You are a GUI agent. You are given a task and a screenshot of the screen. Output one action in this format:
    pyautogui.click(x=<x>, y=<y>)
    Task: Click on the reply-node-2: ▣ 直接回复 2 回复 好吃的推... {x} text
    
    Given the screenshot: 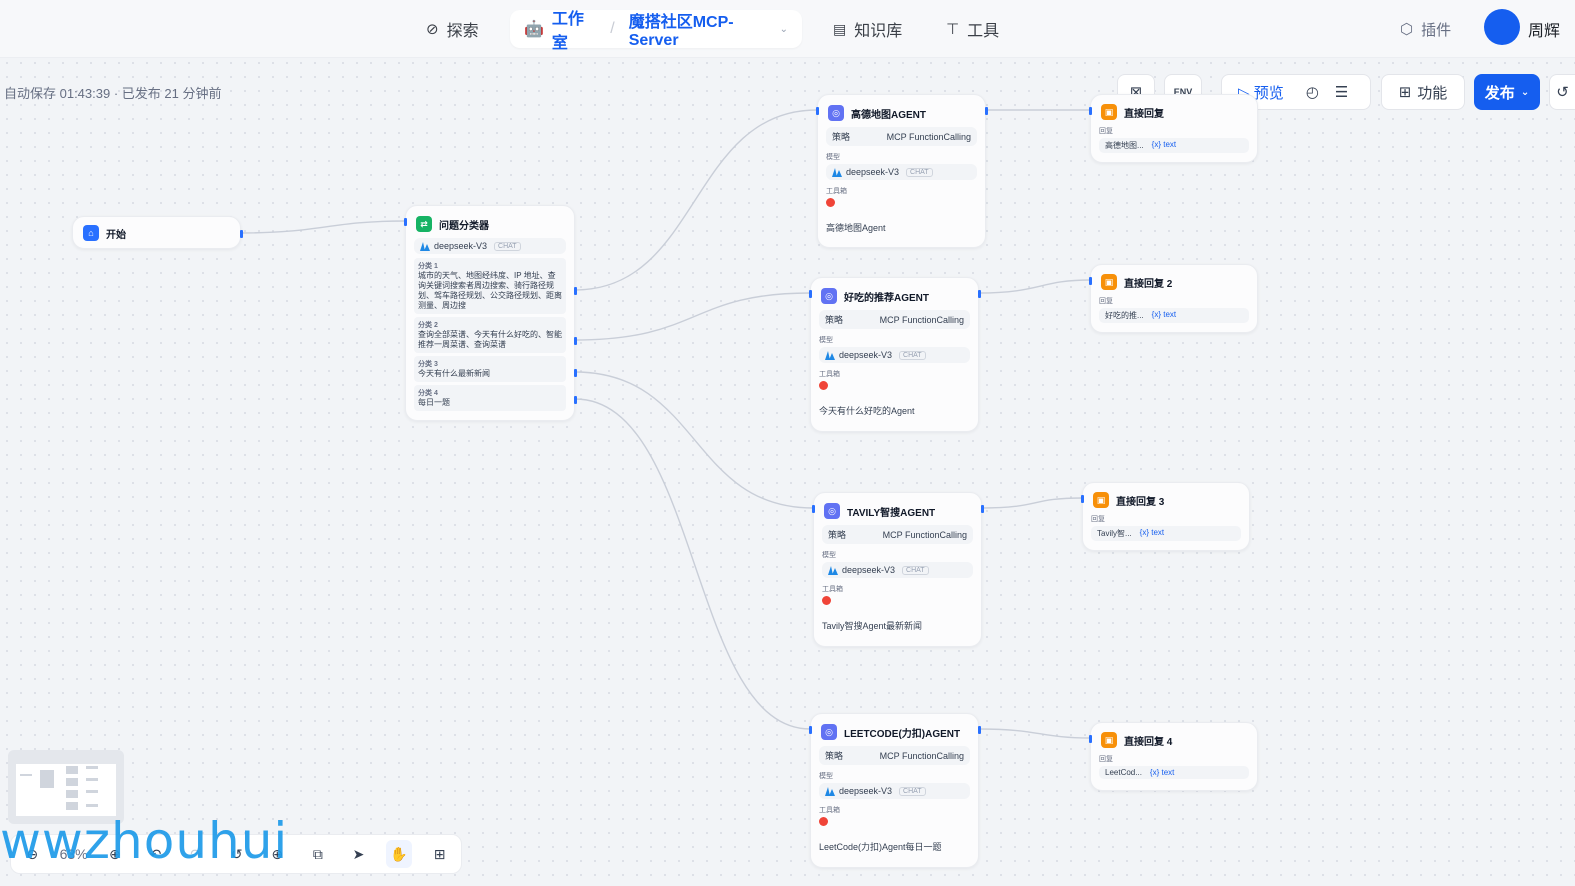 What is the action you would take?
    pyautogui.click(x=1173, y=298)
    